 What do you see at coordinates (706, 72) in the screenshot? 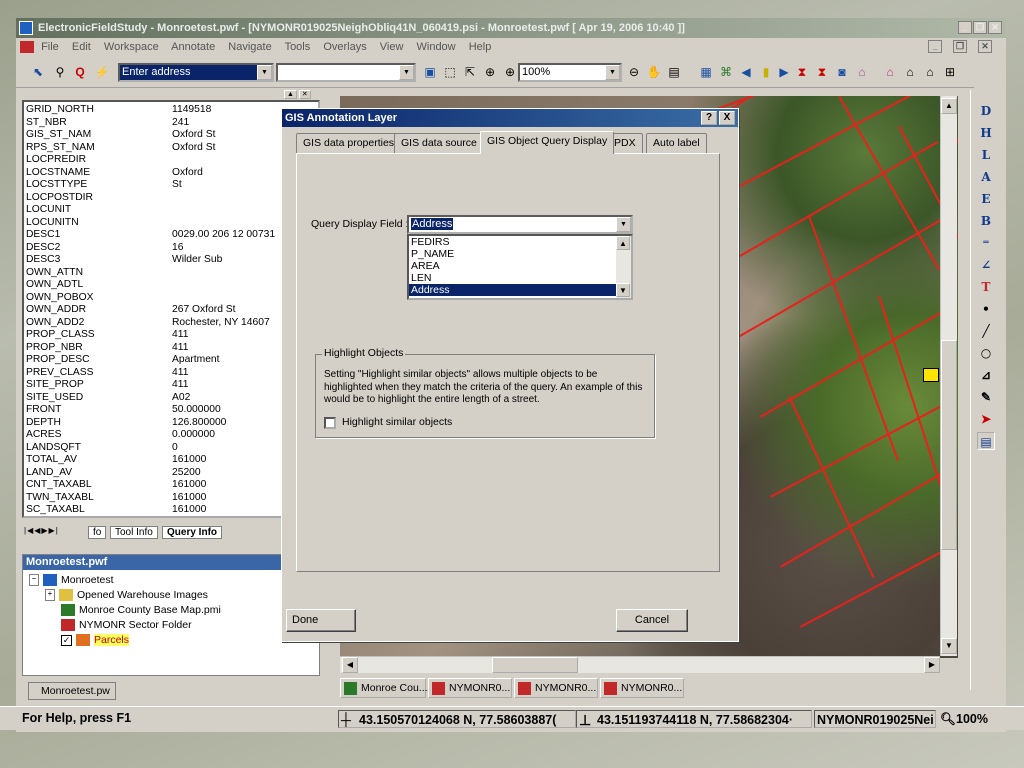
I see `layer-icon: ▦` at bounding box center [706, 72].